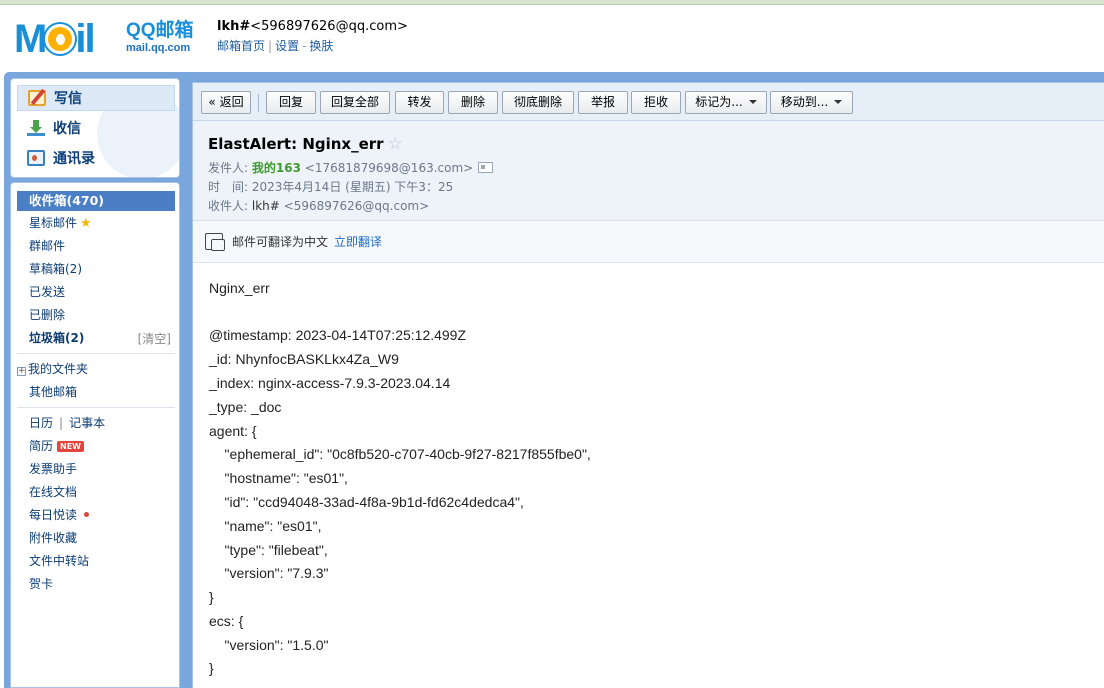  Describe the element at coordinates (266, 206) in the screenshot. I see `recipient-name: lkh#` at that location.